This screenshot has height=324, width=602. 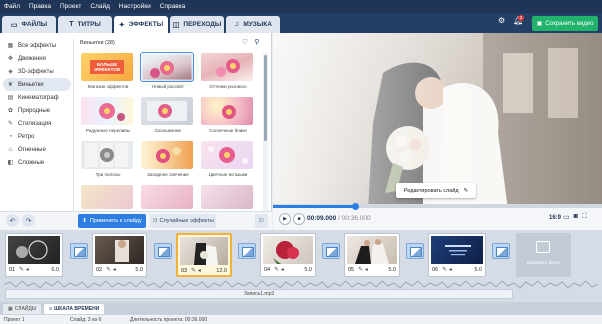 What do you see at coordinates (26, 136) in the screenshot?
I see `category-label: Ретро` at bounding box center [26, 136].